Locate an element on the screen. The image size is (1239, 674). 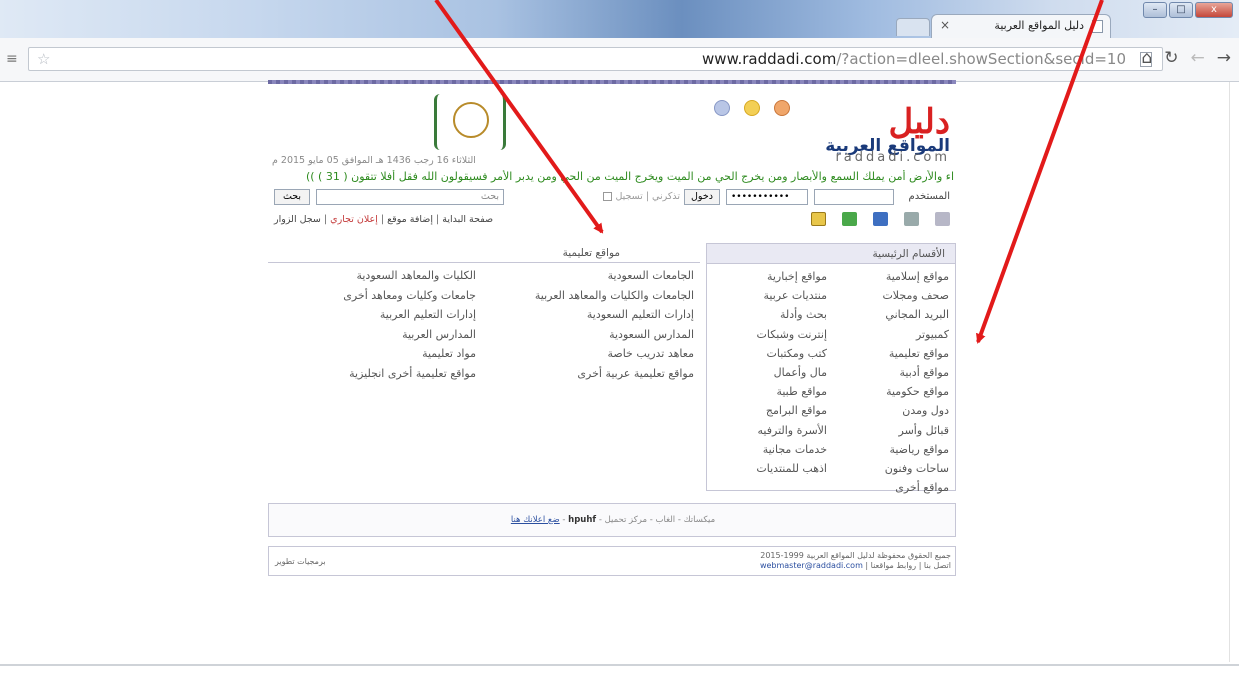
category-link: إنترنت وشبكات is located at coordinates (772, 337).